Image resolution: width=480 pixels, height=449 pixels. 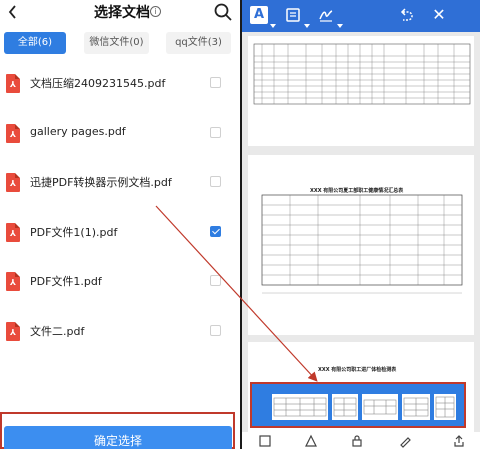 What do you see at coordinates (98, 83) in the screenshot?
I see `file-name: 文档压缩2409231545.pdf` at bounding box center [98, 83].